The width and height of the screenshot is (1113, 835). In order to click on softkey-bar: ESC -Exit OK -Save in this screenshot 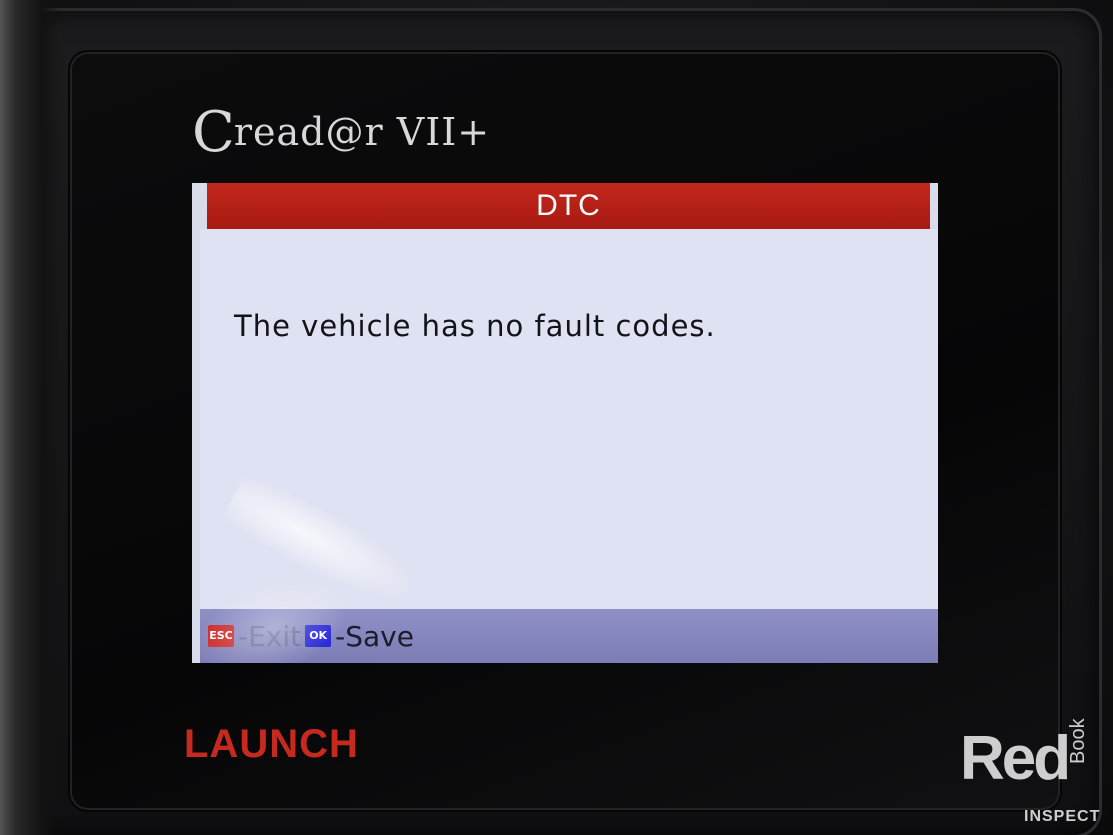, I will do `click(569, 636)`.